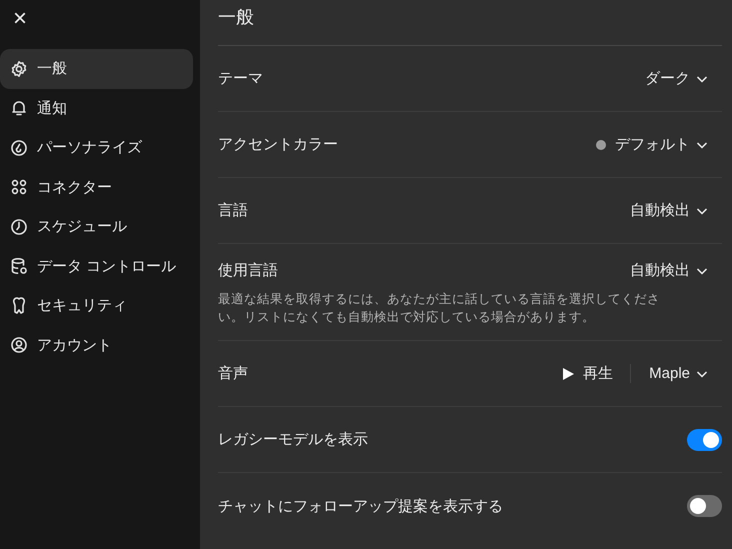 Image resolution: width=732 pixels, height=549 pixels. Describe the element at coordinates (19, 69) in the screenshot. I see `gear-icon` at that location.